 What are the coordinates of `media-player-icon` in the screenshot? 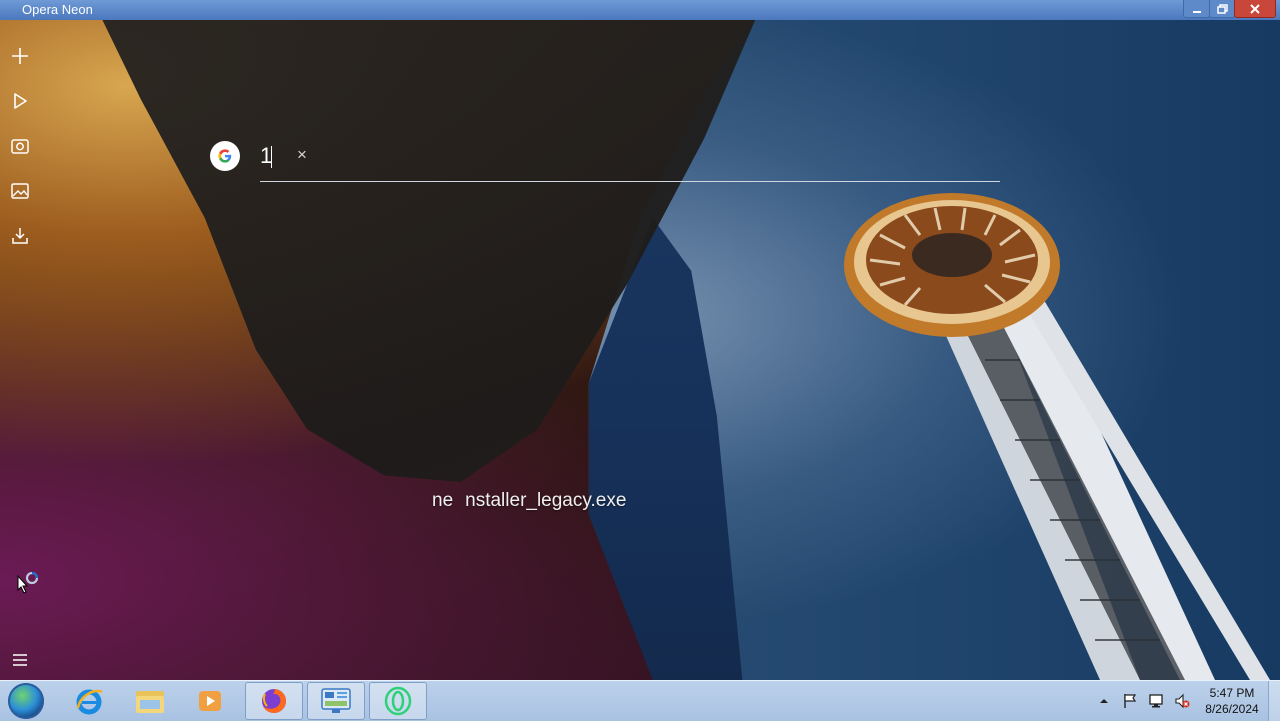 It's located at (210, 701).